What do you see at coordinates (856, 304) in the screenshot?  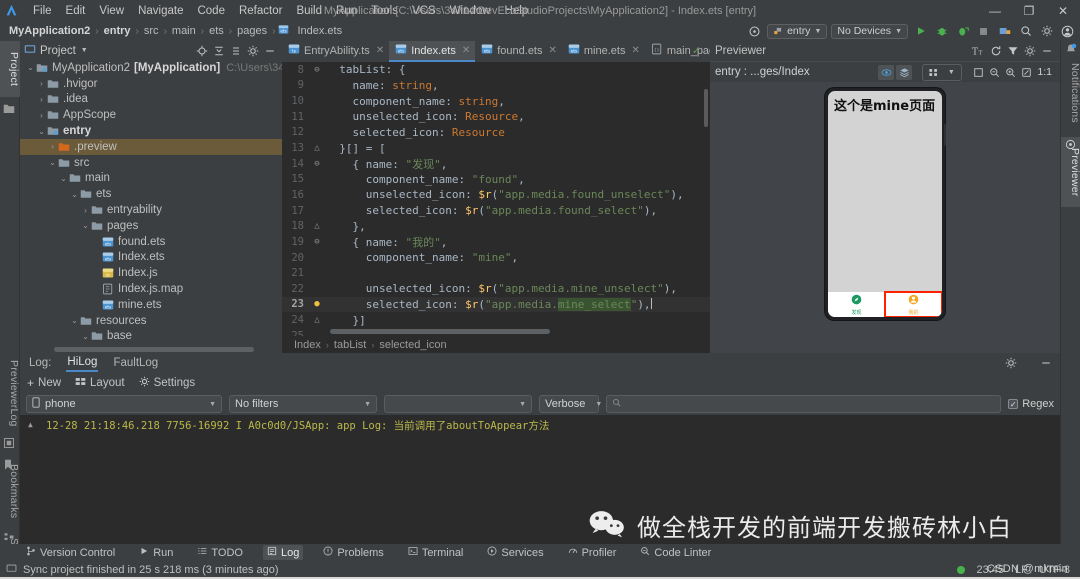 I see `phone-tab-found: 发现` at bounding box center [856, 304].